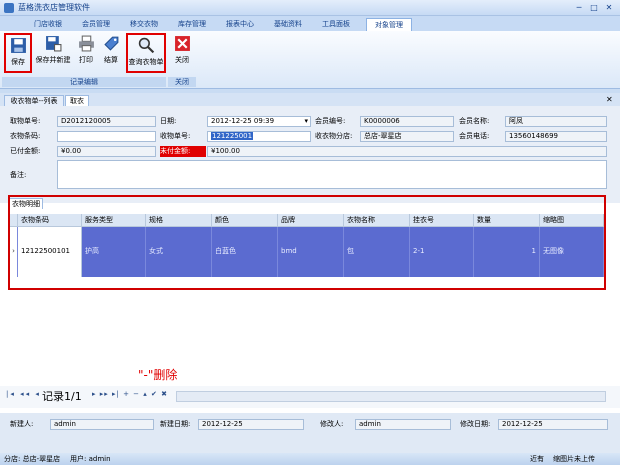 This screenshot has height=465, width=620. What do you see at coordinates (391, 396) in the screenshot?
I see `horizontal-scrollbar` at bounding box center [391, 396].